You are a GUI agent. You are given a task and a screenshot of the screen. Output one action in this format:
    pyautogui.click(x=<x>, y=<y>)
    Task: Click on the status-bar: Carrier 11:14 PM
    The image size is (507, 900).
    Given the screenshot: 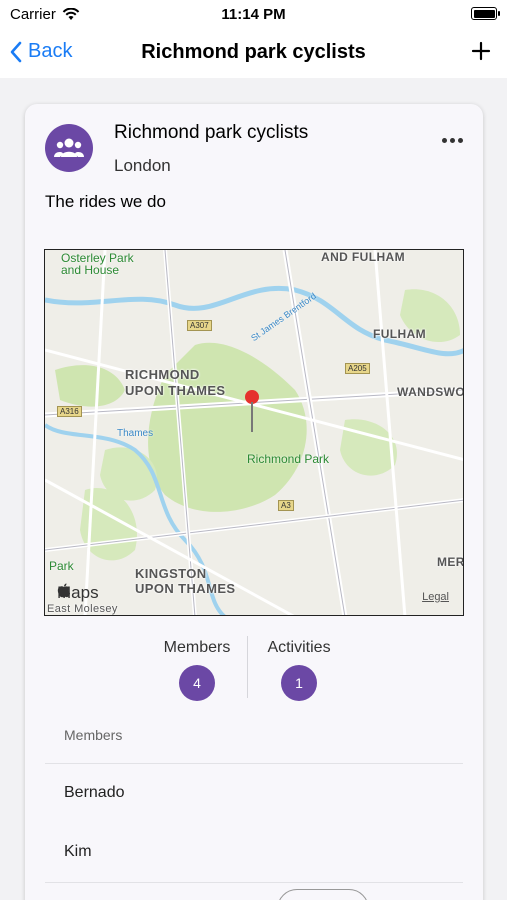 What is the action you would take?
    pyautogui.click(x=253, y=14)
    